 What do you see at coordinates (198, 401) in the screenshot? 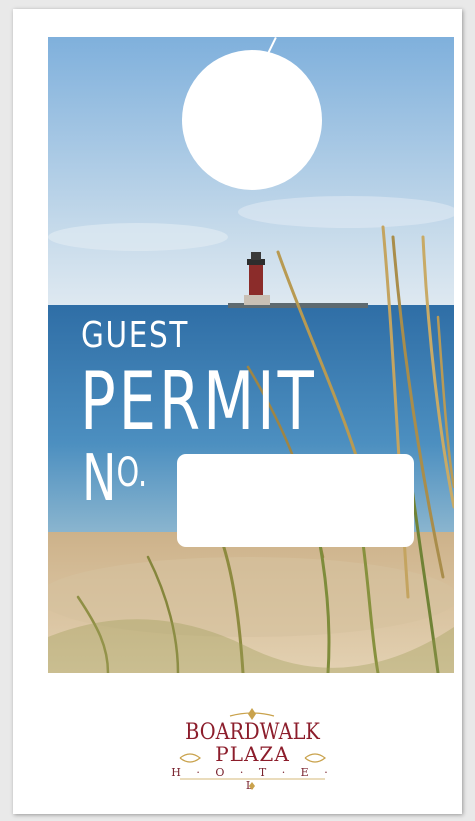
I see `permit-label: PERMIT` at bounding box center [198, 401].